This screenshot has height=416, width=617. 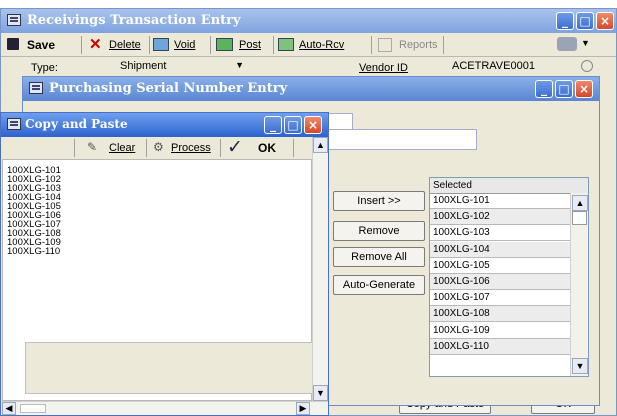 I want to click on receivings-titlebar: Receivings Transaction Entry _ □ ×, so click(x=308, y=21).